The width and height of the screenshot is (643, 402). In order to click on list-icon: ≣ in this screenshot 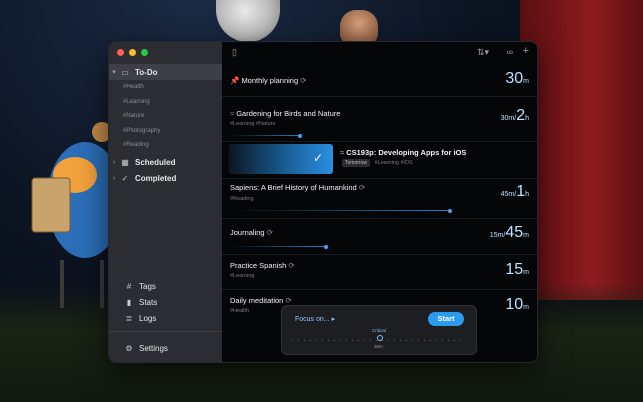, I will do `click(129, 318)`.